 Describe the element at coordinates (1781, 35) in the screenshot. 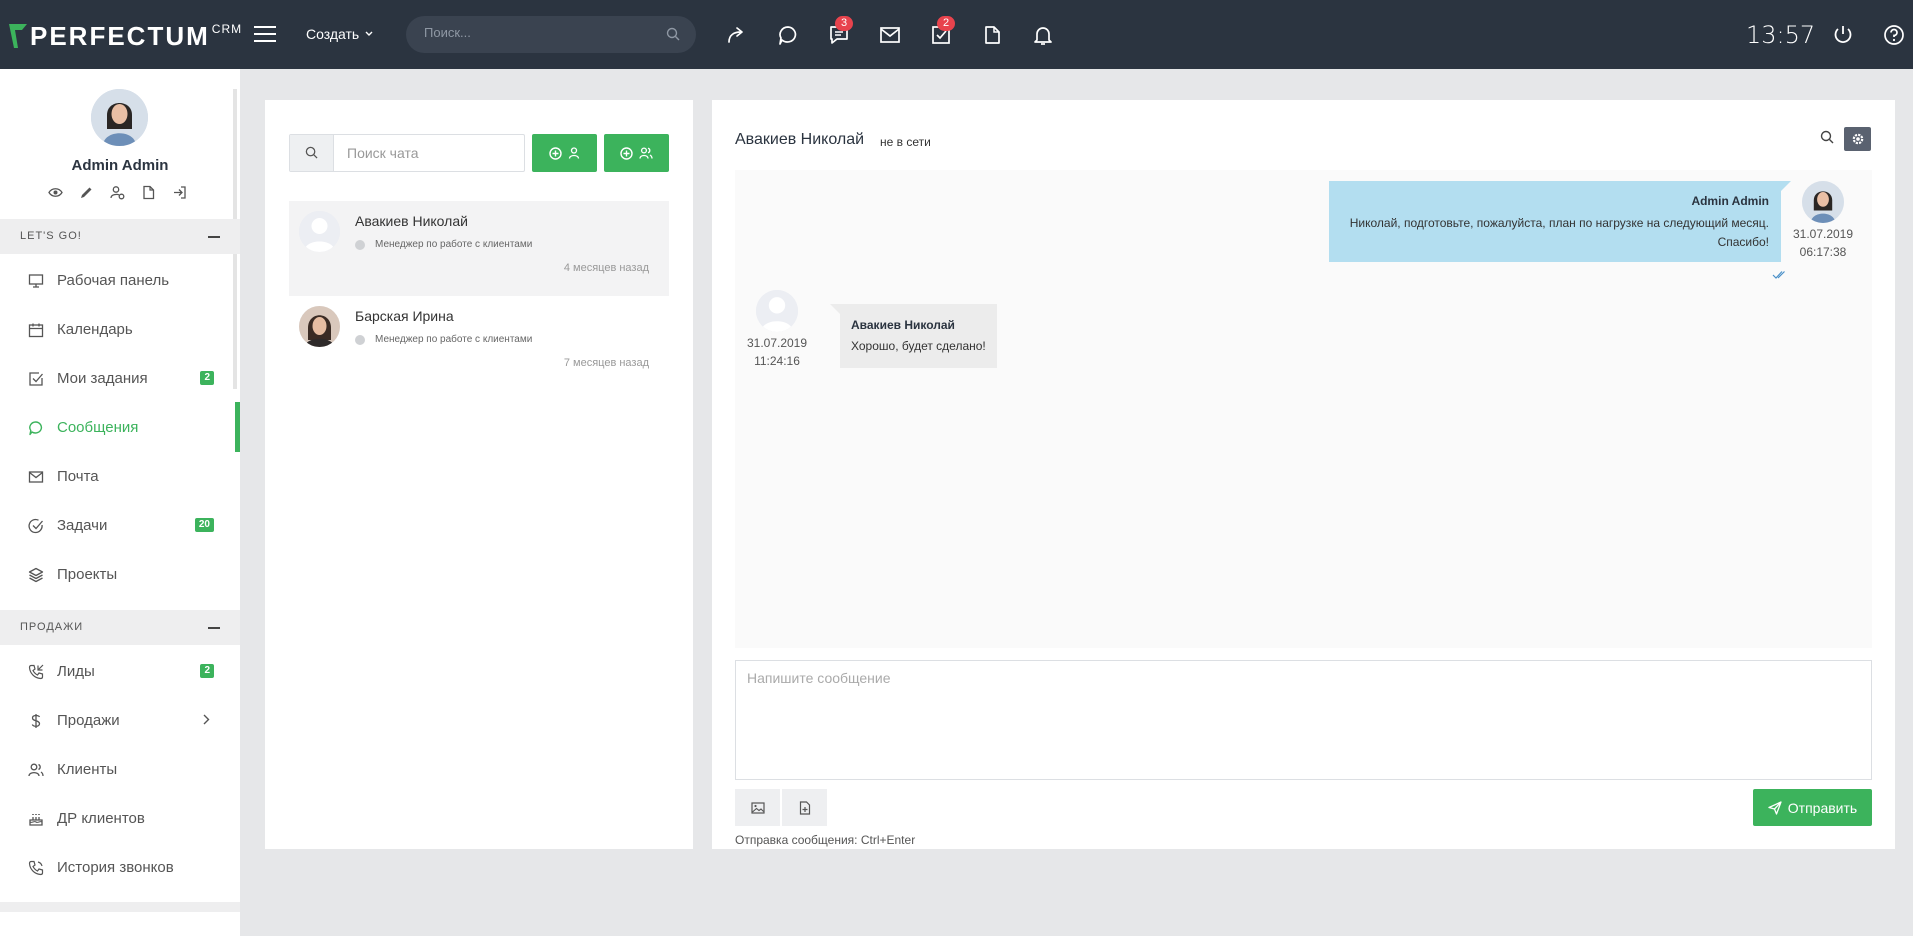

I see `clock: 13:57` at that location.